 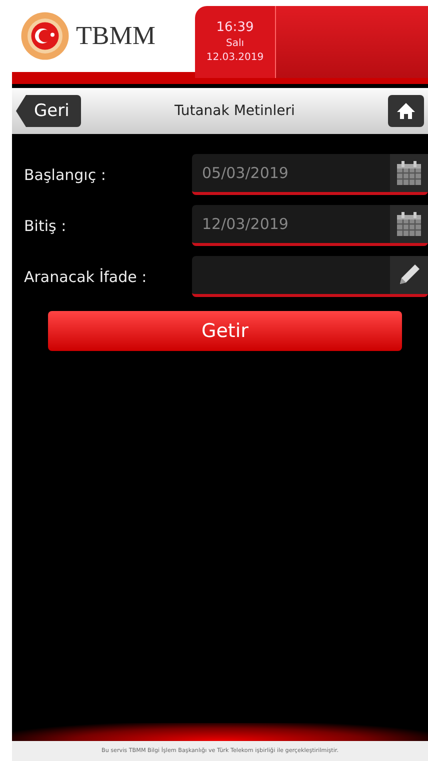 What do you see at coordinates (235, 27) in the screenshot?
I see `time: 16:39` at bounding box center [235, 27].